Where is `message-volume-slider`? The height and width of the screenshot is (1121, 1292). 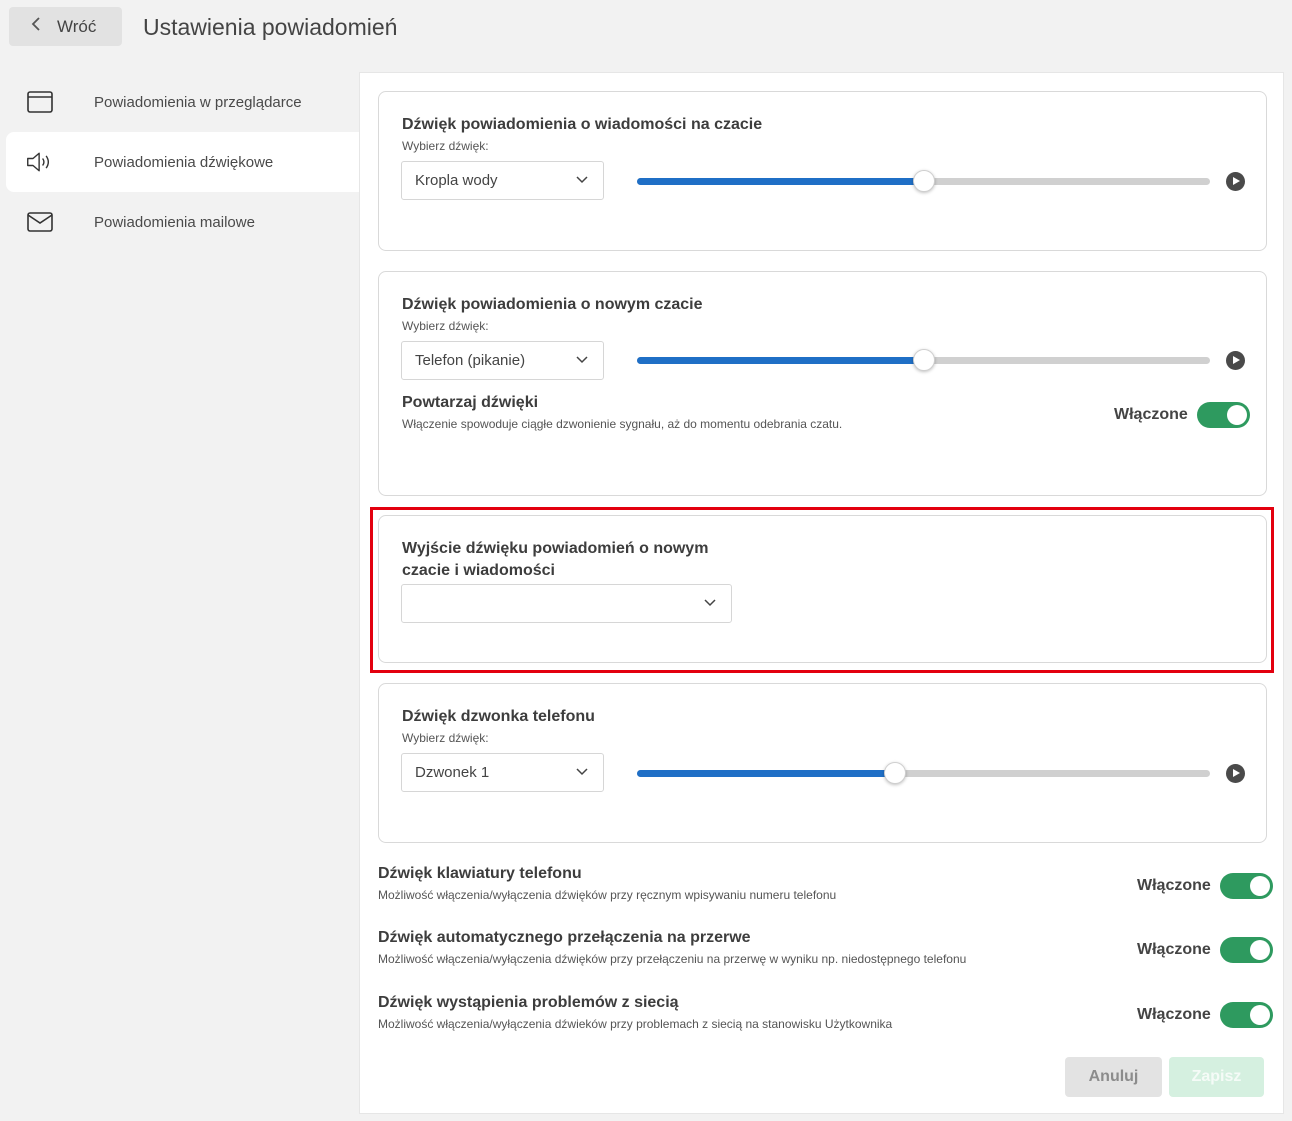 message-volume-slider is located at coordinates (923, 181).